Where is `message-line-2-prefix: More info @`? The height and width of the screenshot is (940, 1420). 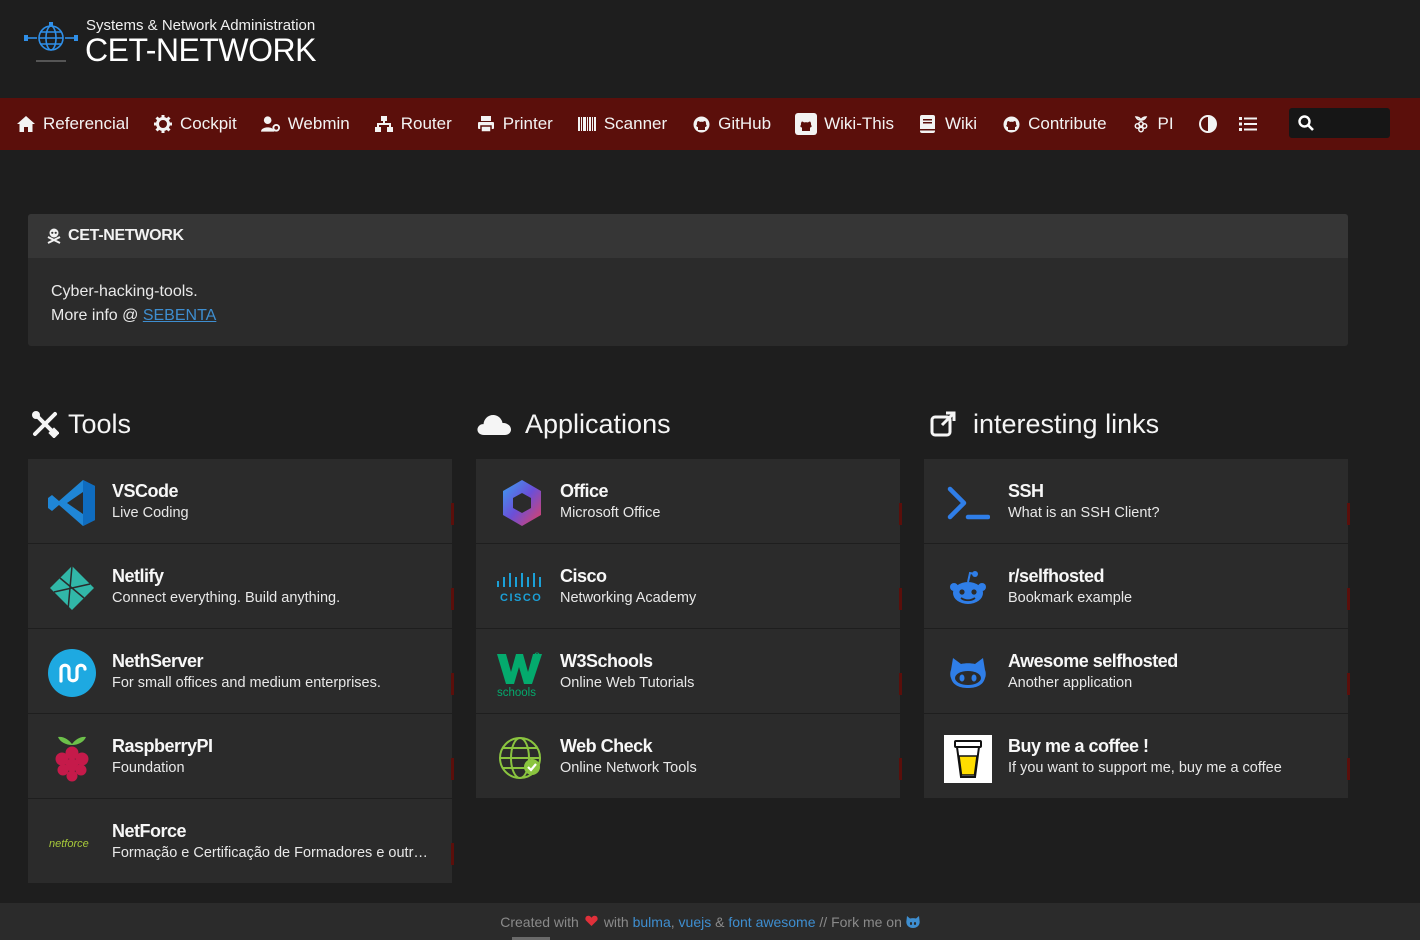
message-line-2-prefix: More info @ is located at coordinates (97, 315).